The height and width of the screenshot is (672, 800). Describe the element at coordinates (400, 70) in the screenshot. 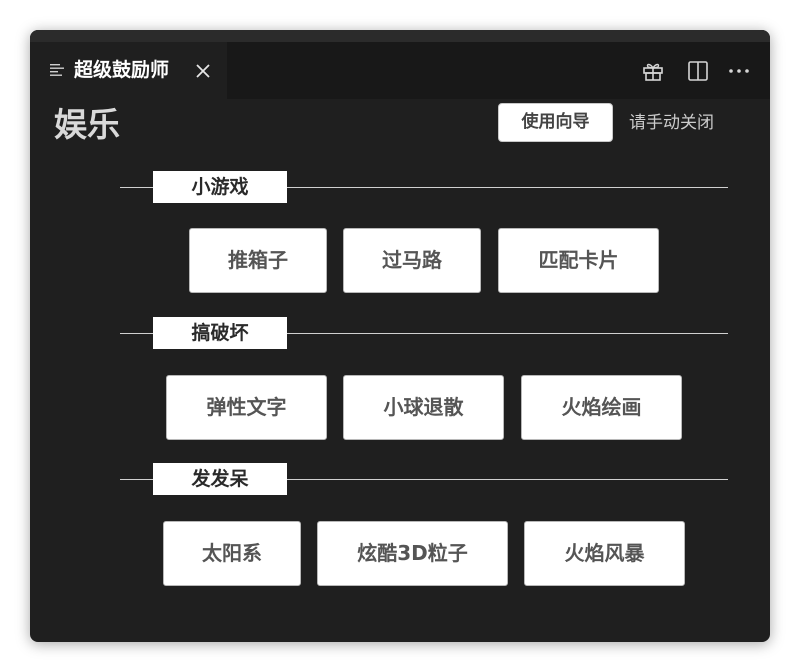

I see `tab-bar: 超级鼓励师` at that location.